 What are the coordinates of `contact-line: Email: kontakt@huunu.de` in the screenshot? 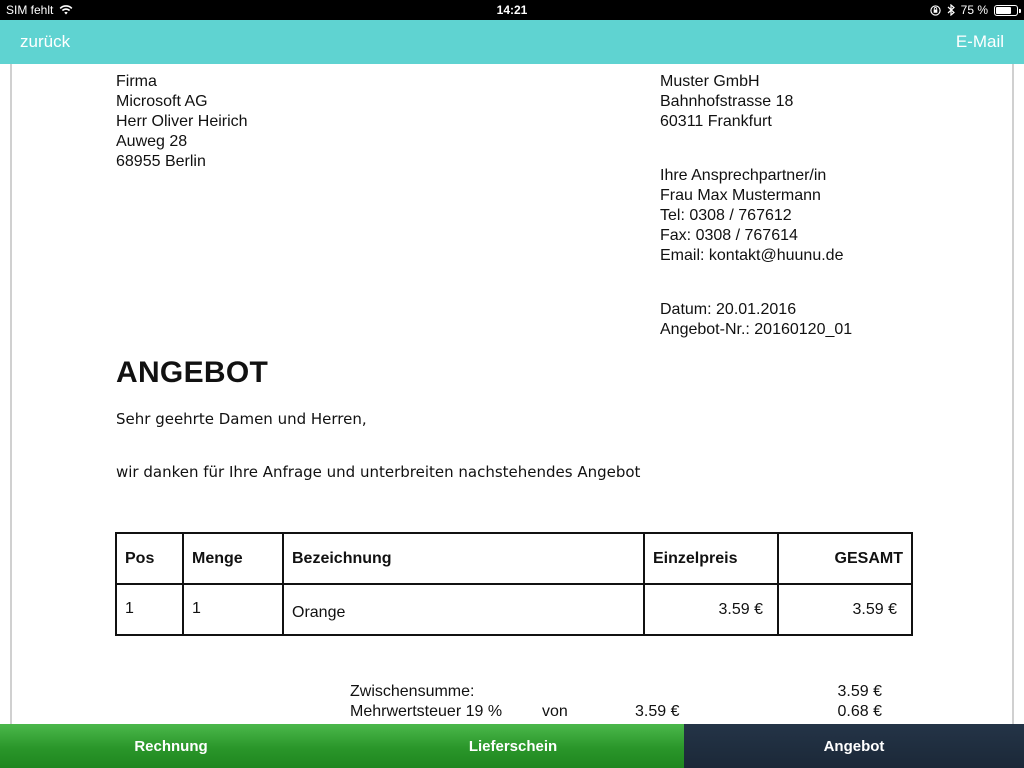 It's located at (752, 255).